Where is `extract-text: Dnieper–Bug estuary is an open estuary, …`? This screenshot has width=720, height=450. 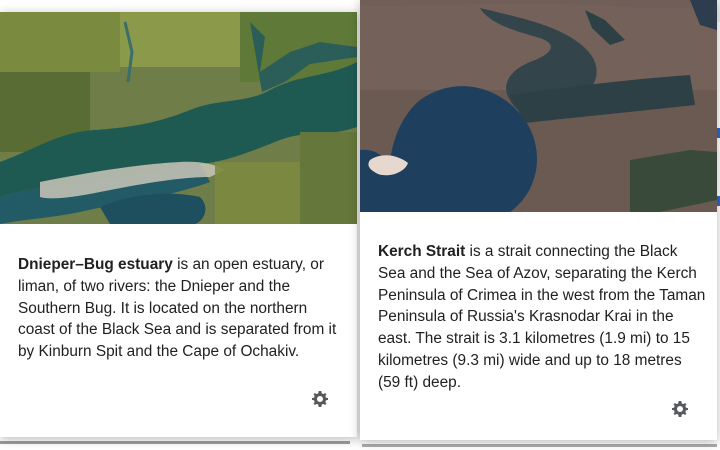 extract-text: Dnieper–Bug estuary is an open estuary, … is located at coordinates (180, 308).